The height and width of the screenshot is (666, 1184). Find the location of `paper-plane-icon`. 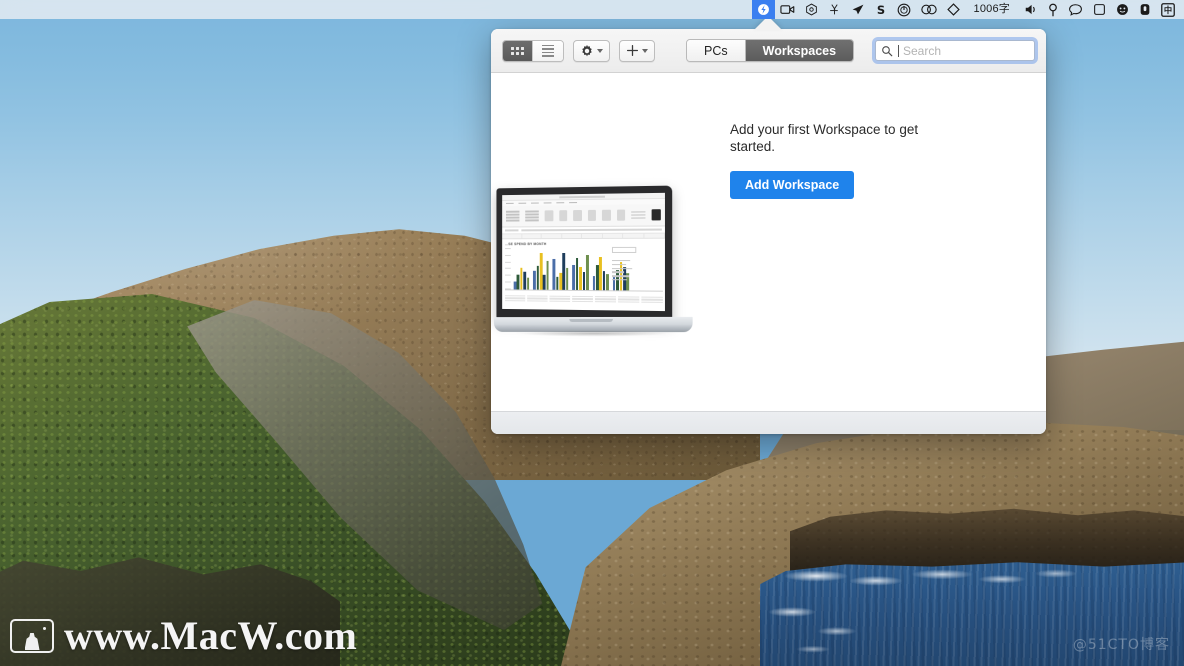

paper-plane-icon is located at coordinates (858, 9).